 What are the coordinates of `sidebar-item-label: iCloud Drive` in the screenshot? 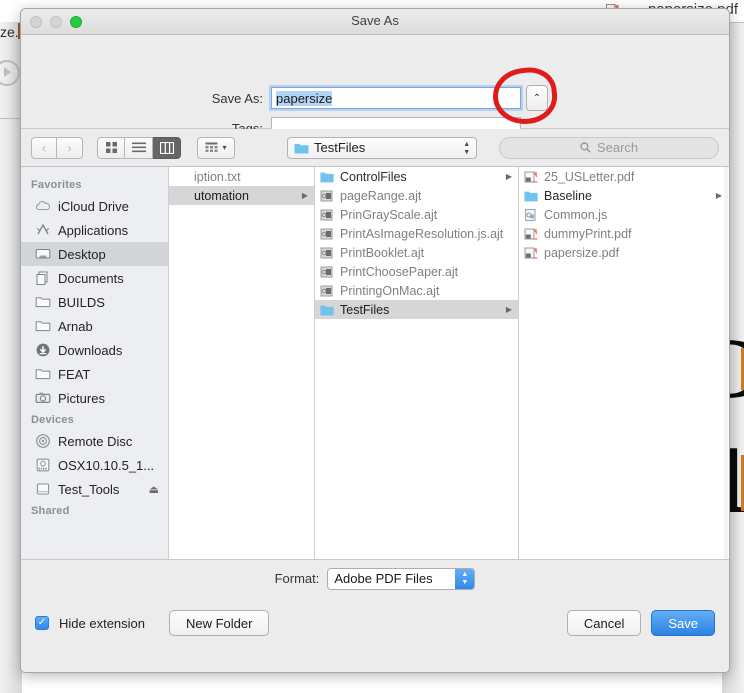 It's located at (93, 206).